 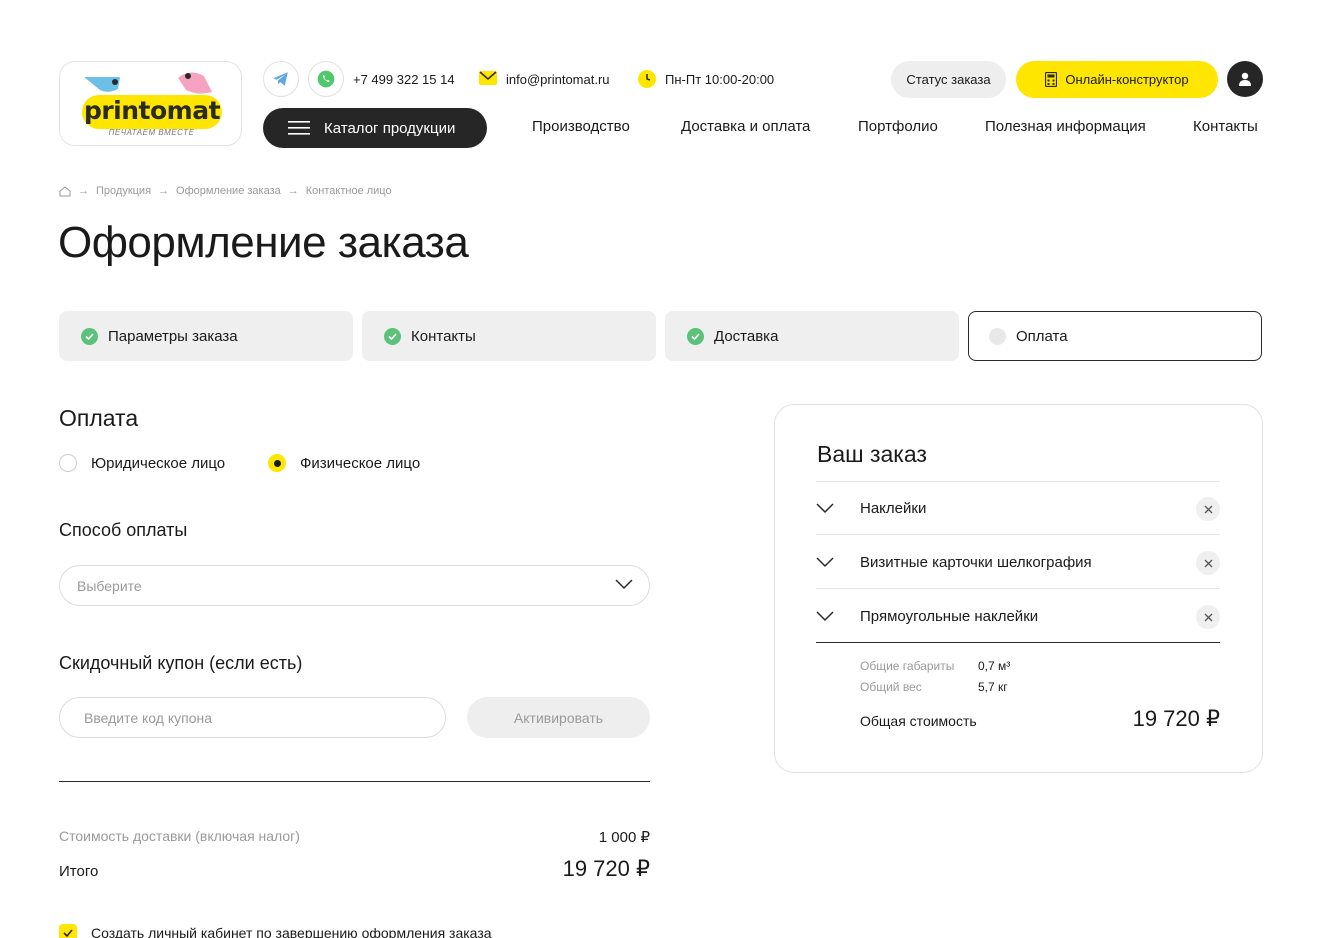 I want to click on telegram-button, so click(x=281, y=79).